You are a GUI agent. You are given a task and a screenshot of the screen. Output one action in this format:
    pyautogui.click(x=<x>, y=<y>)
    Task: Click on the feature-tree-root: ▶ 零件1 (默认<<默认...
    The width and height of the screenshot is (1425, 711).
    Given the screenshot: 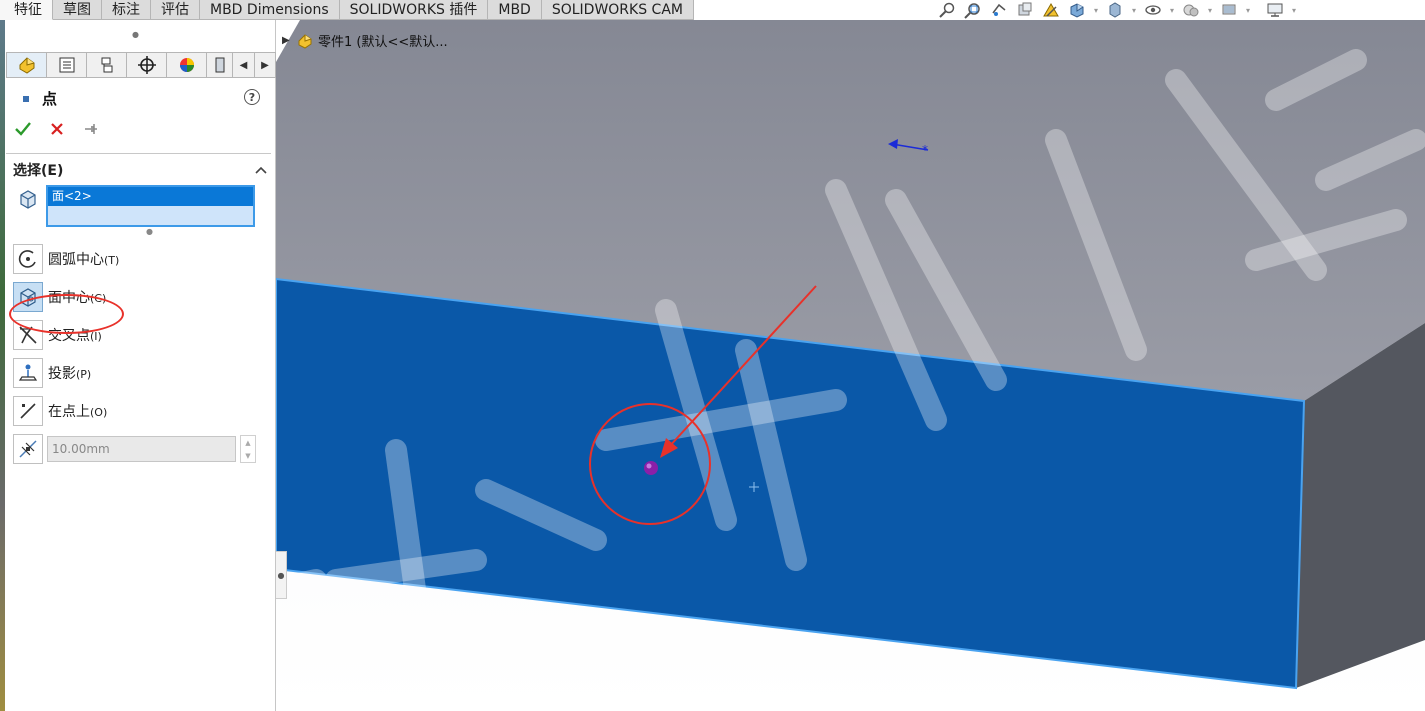 What is the action you would take?
    pyautogui.click(x=365, y=40)
    